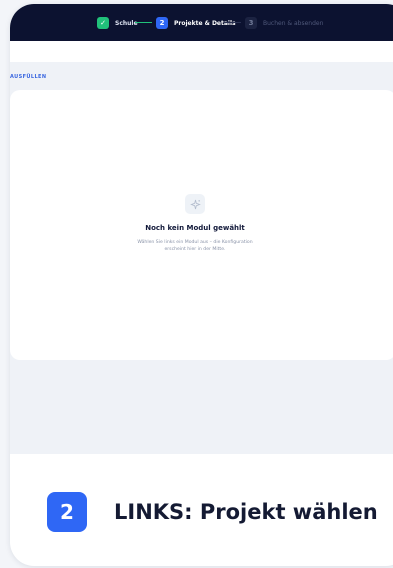  I want to click on section-label: AUSFÜLLEN, so click(28, 77).